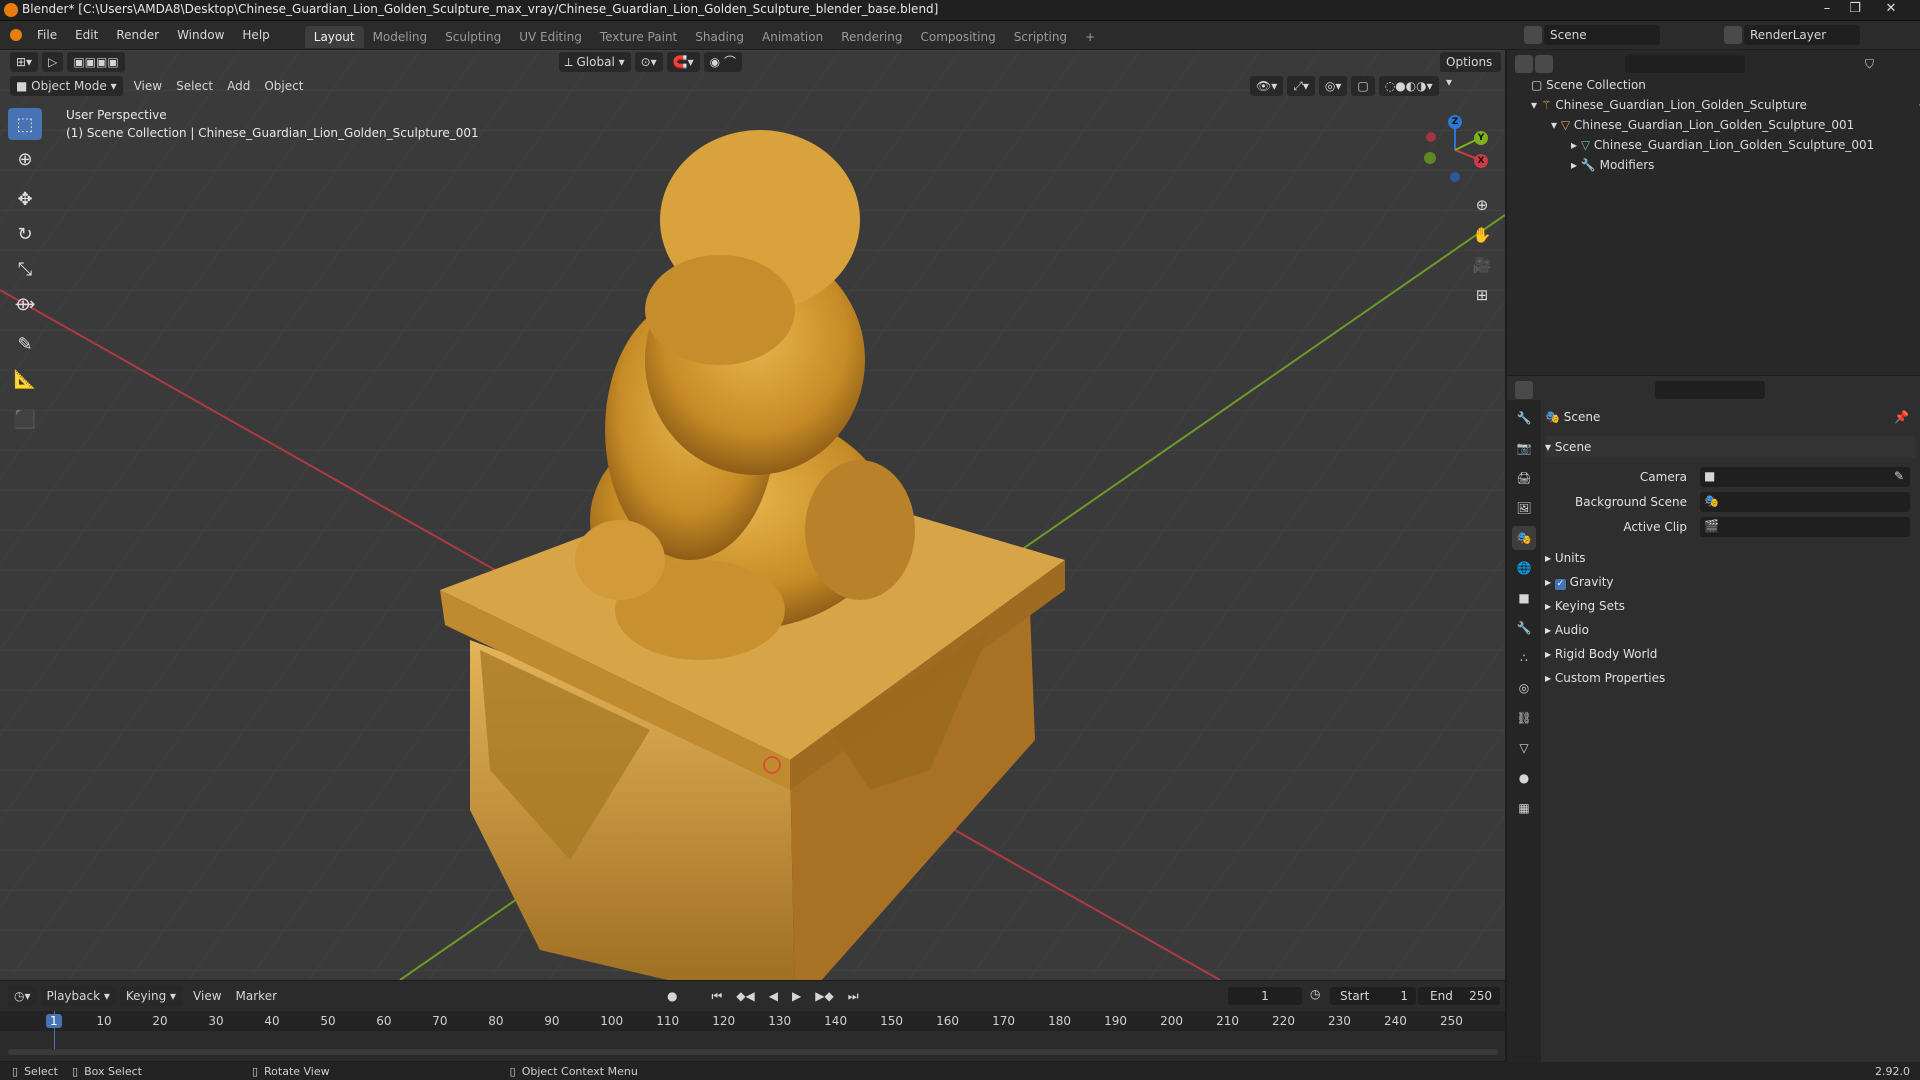  What do you see at coordinates (1524, 748) in the screenshot?
I see `data-tab-icon: ▽` at bounding box center [1524, 748].